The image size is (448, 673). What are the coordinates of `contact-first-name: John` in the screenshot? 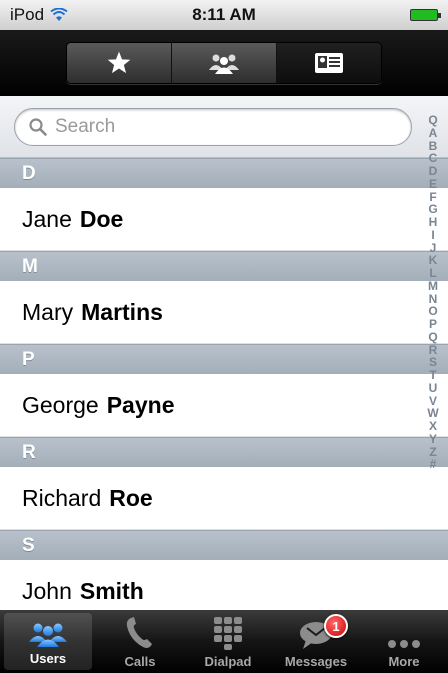 It's located at (47, 590).